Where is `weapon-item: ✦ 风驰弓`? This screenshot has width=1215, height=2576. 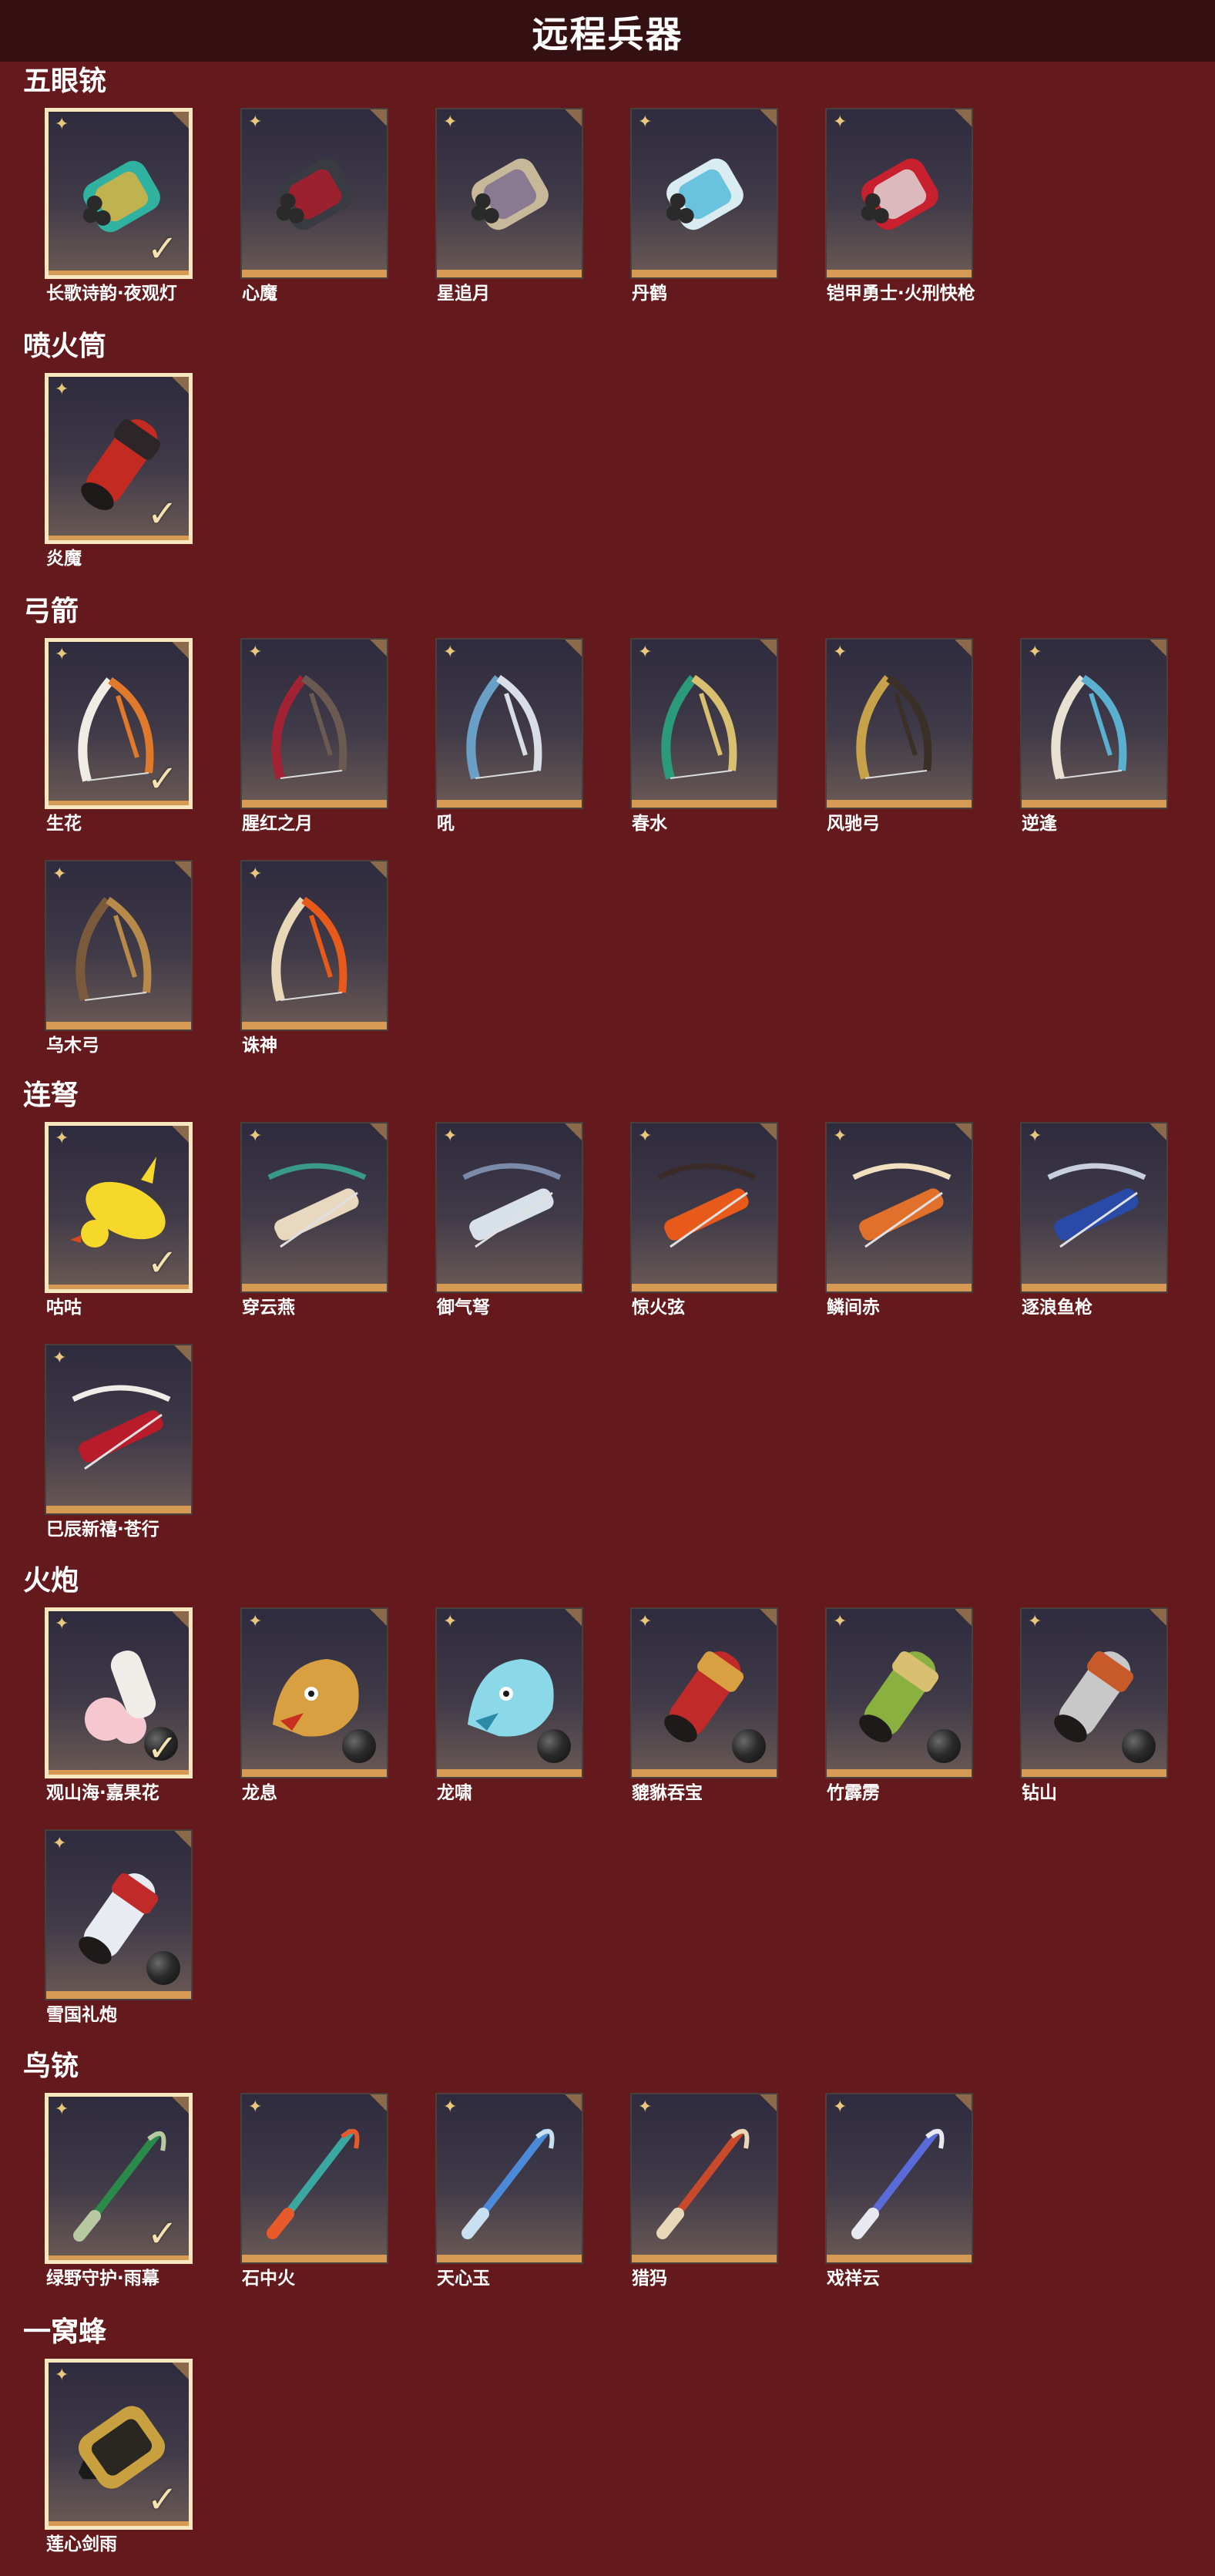 weapon-item: ✦ 风驰弓 is located at coordinates (902, 742).